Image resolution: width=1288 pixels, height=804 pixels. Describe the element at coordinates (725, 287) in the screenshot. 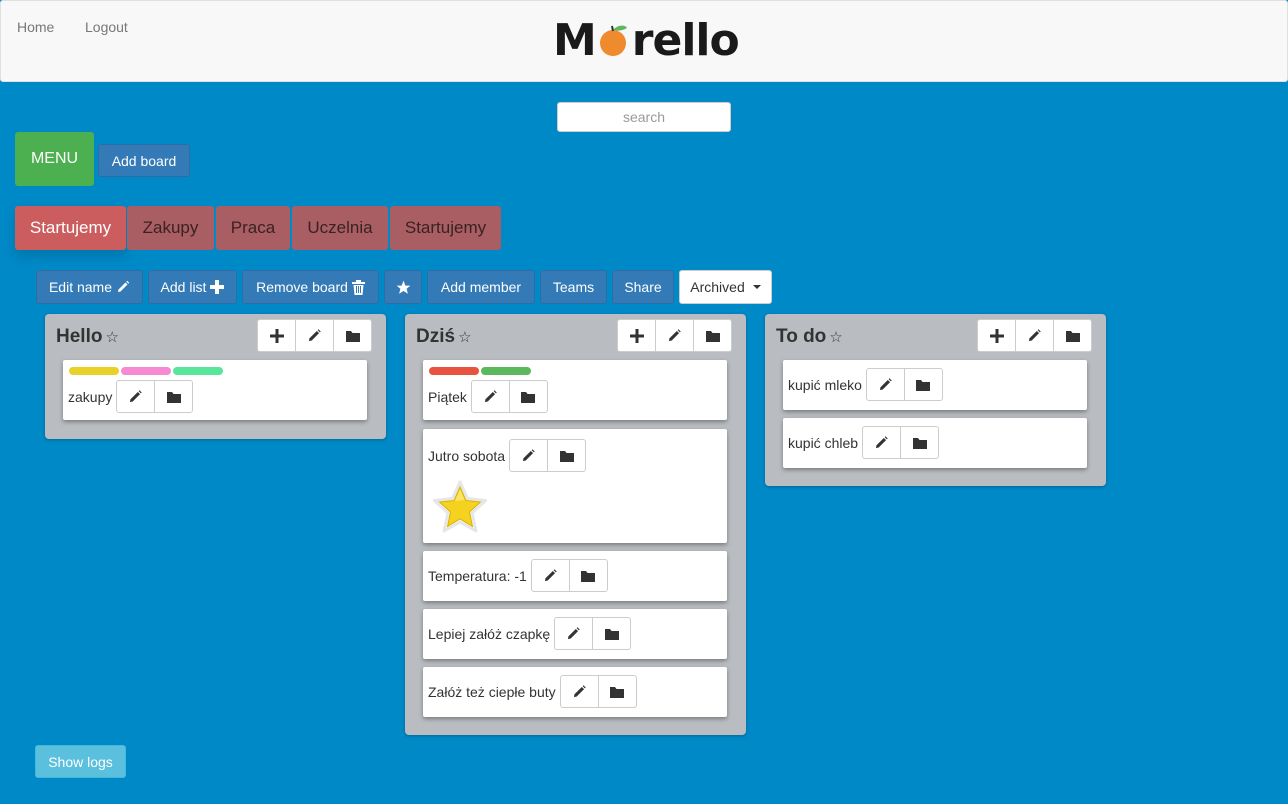

I see `archived-dropdown: Archived` at that location.